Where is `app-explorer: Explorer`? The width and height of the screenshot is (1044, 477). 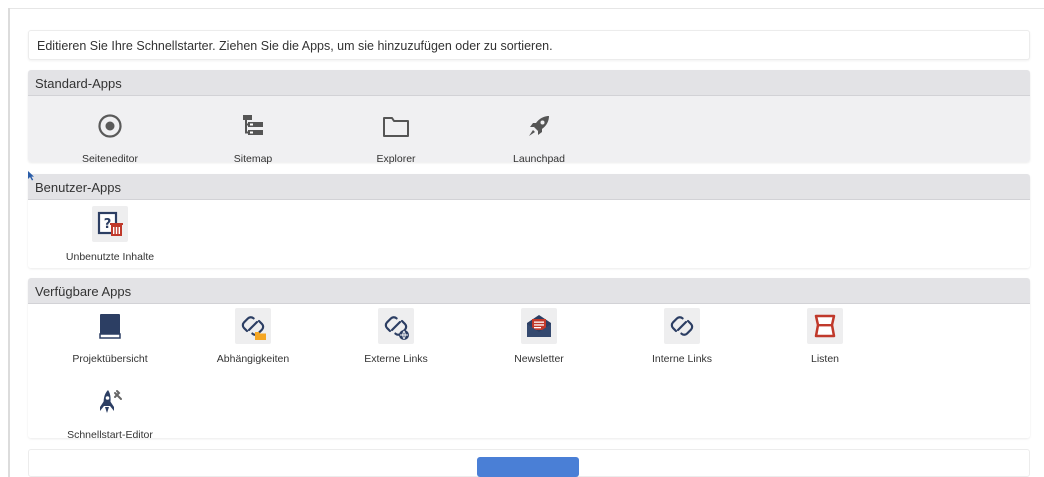 app-explorer: Explorer is located at coordinates (396, 136).